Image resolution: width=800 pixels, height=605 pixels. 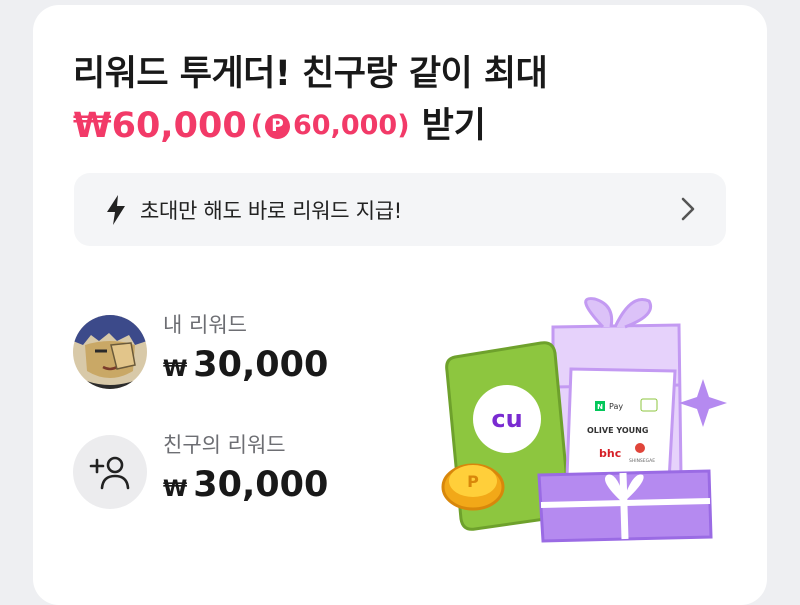 I want to click on add-friend-icon, so click(x=109, y=472).